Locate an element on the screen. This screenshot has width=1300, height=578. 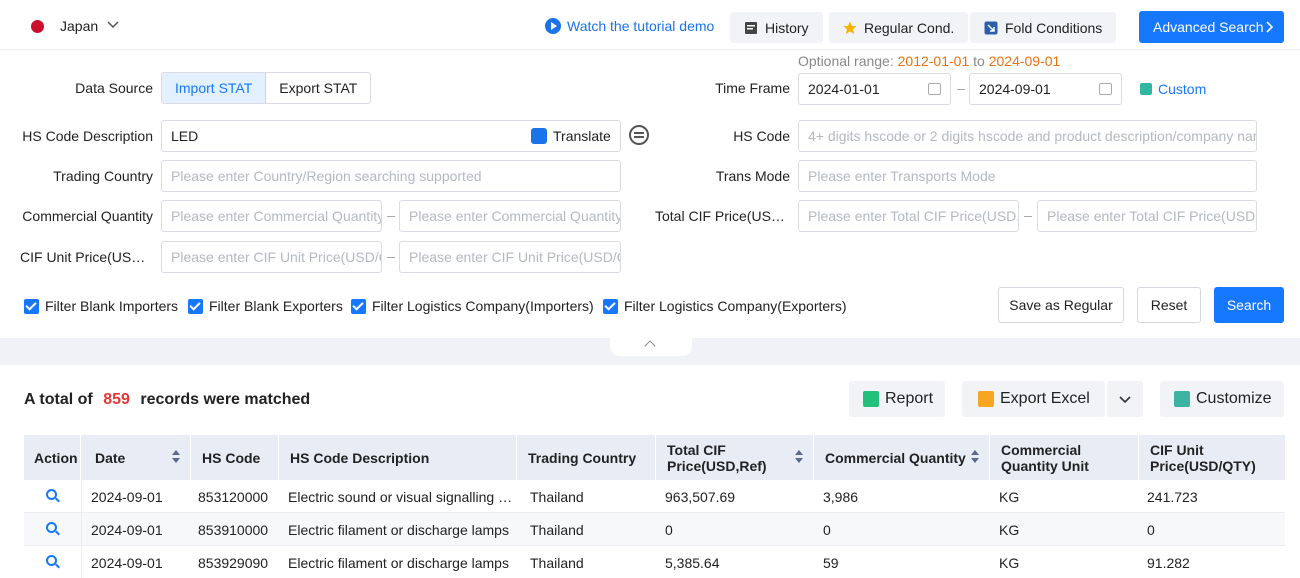
history-icon is located at coordinates (751, 27).